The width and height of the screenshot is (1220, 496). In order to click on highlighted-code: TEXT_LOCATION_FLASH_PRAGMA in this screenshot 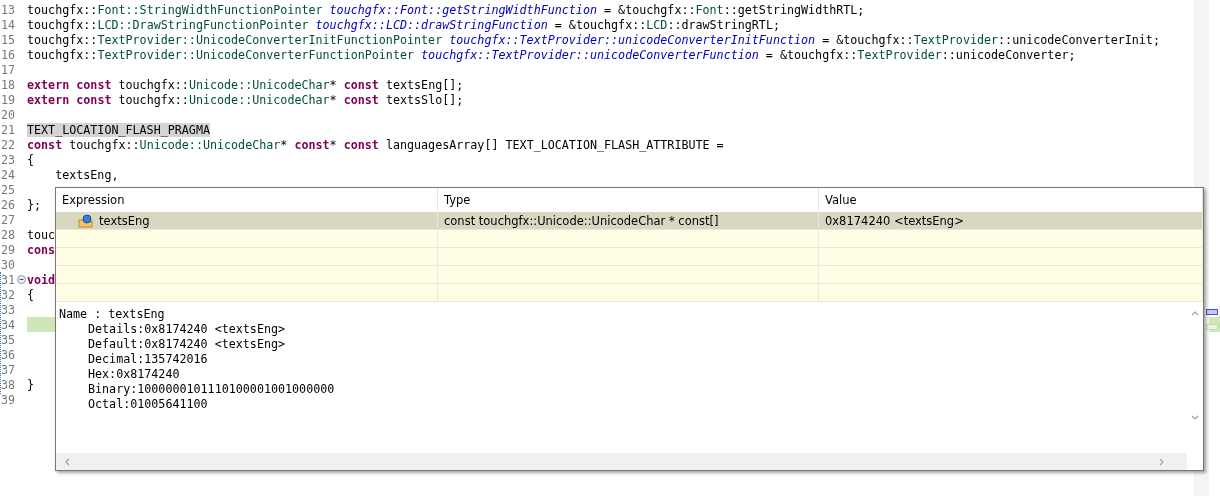, I will do `click(118, 129)`.